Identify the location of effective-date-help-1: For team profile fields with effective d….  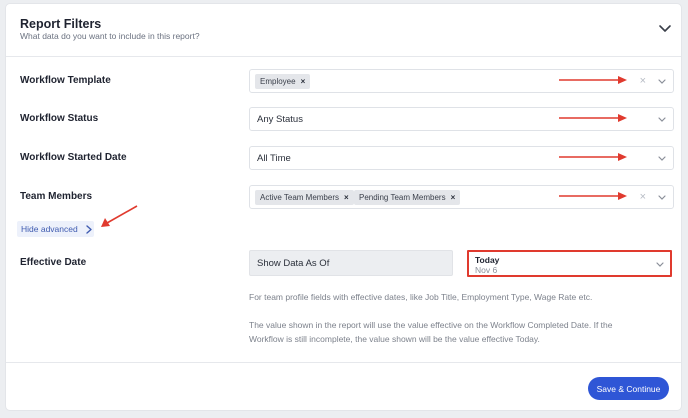
(421, 297).